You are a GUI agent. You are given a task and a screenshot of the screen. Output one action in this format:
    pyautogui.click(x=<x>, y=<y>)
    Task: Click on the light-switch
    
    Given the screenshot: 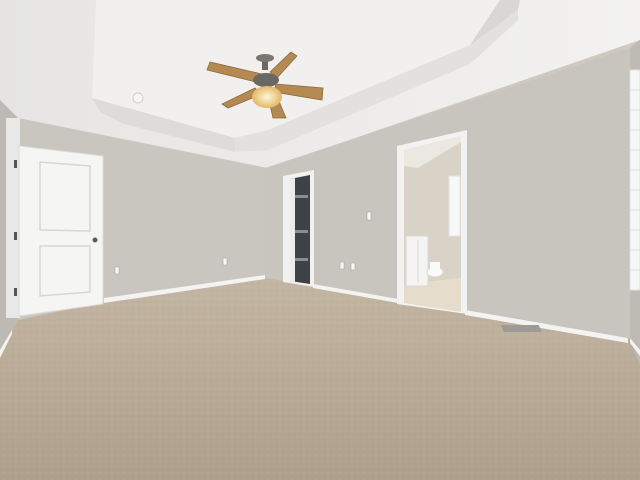 What is the action you would take?
    pyautogui.click(x=369, y=216)
    